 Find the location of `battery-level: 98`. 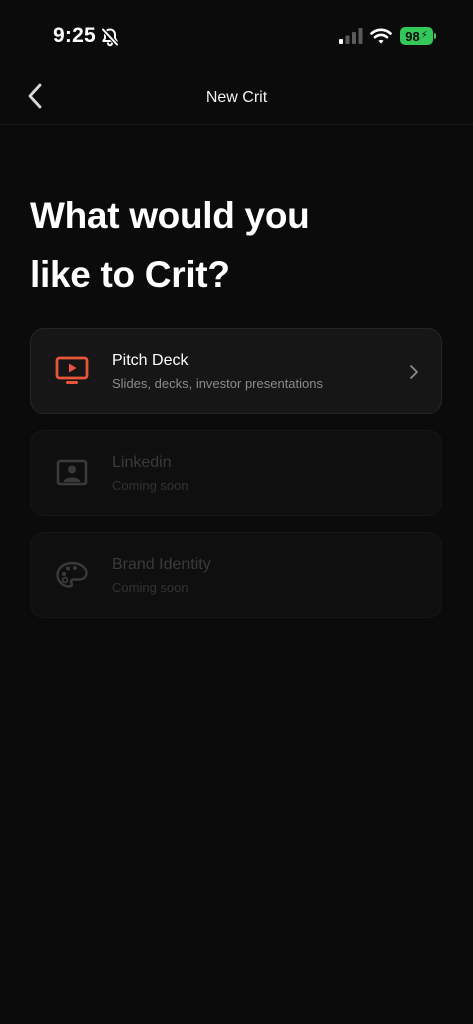

battery-level: 98 is located at coordinates (412, 36).